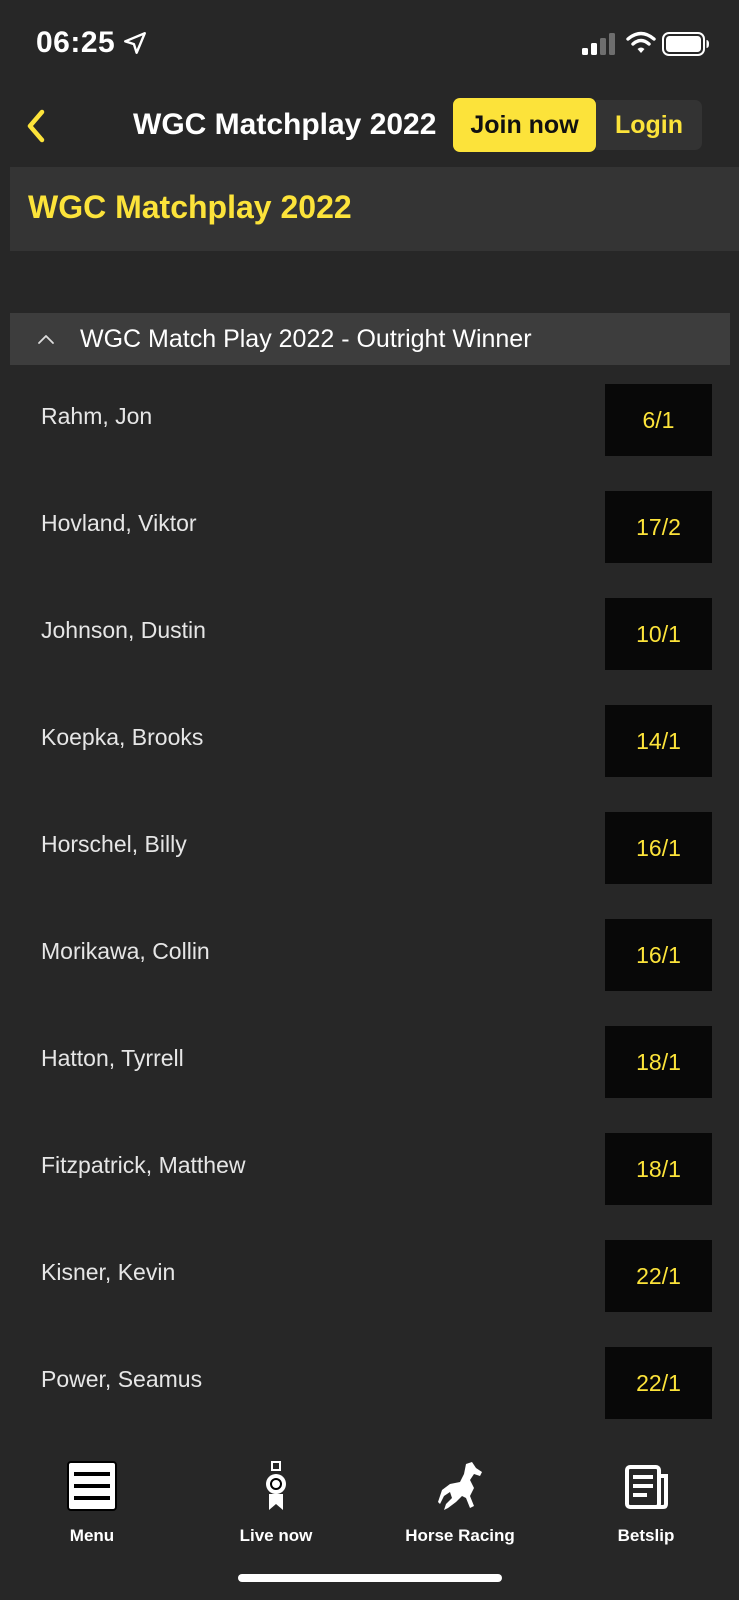 This screenshot has width=739, height=1600. I want to click on nav-label: Betslip, so click(646, 1535).